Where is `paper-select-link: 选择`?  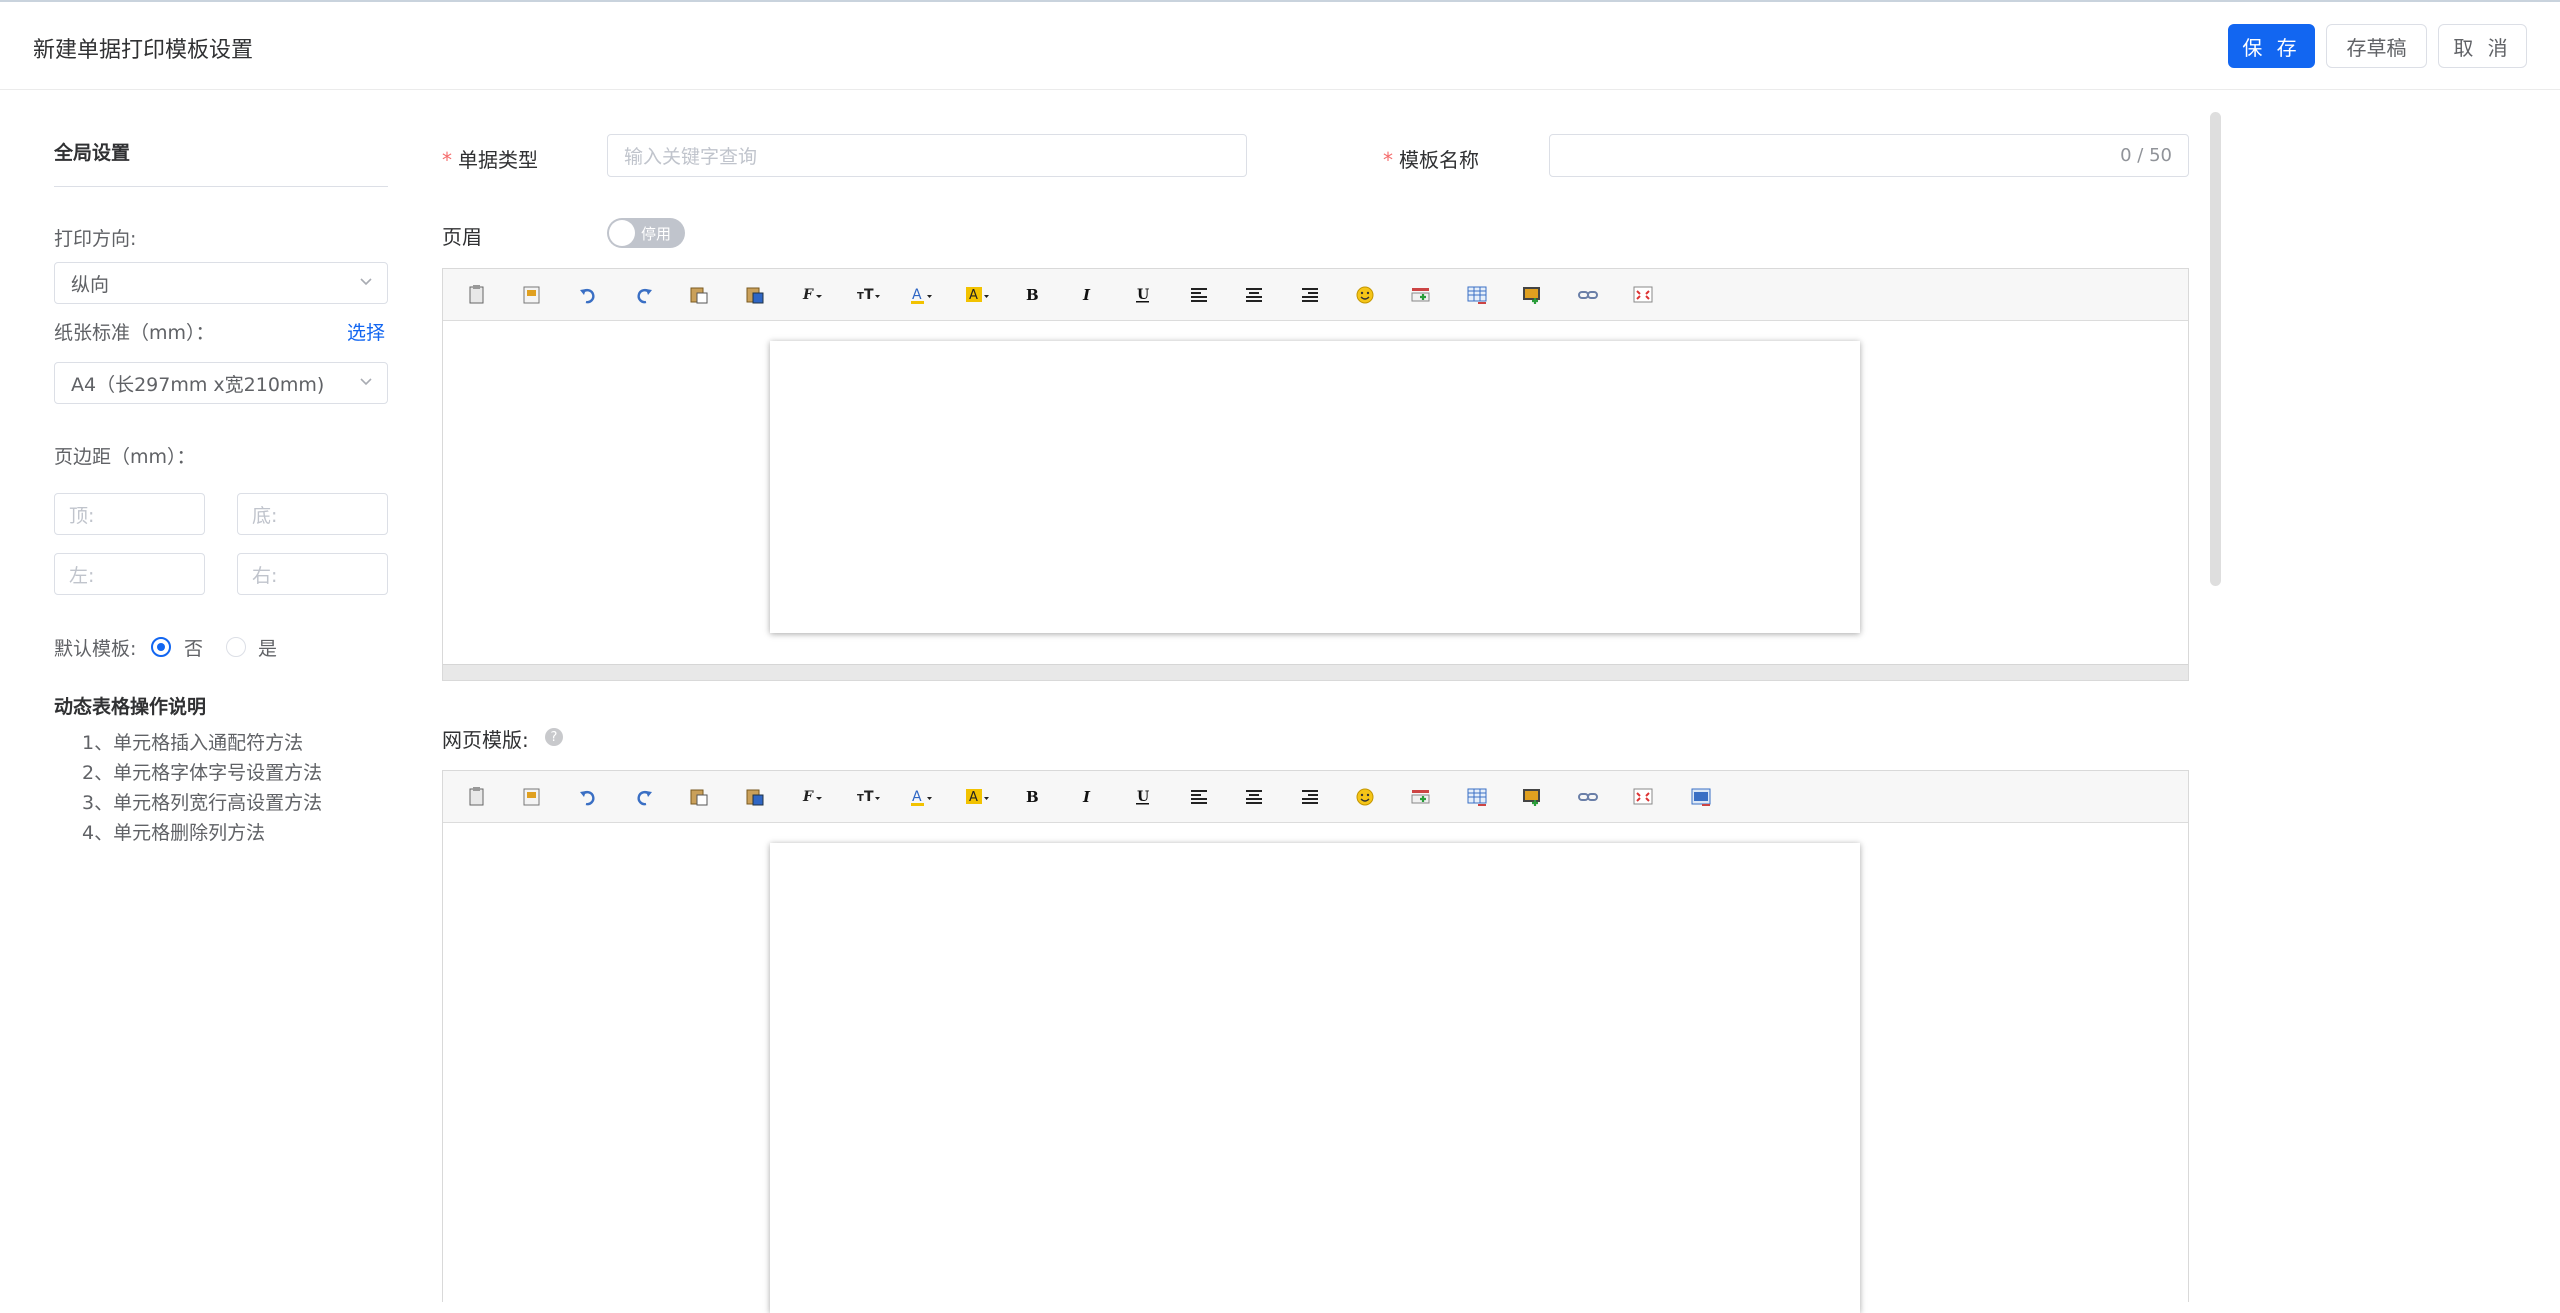
paper-select-link: 选择 is located at coordinates (366, 331).